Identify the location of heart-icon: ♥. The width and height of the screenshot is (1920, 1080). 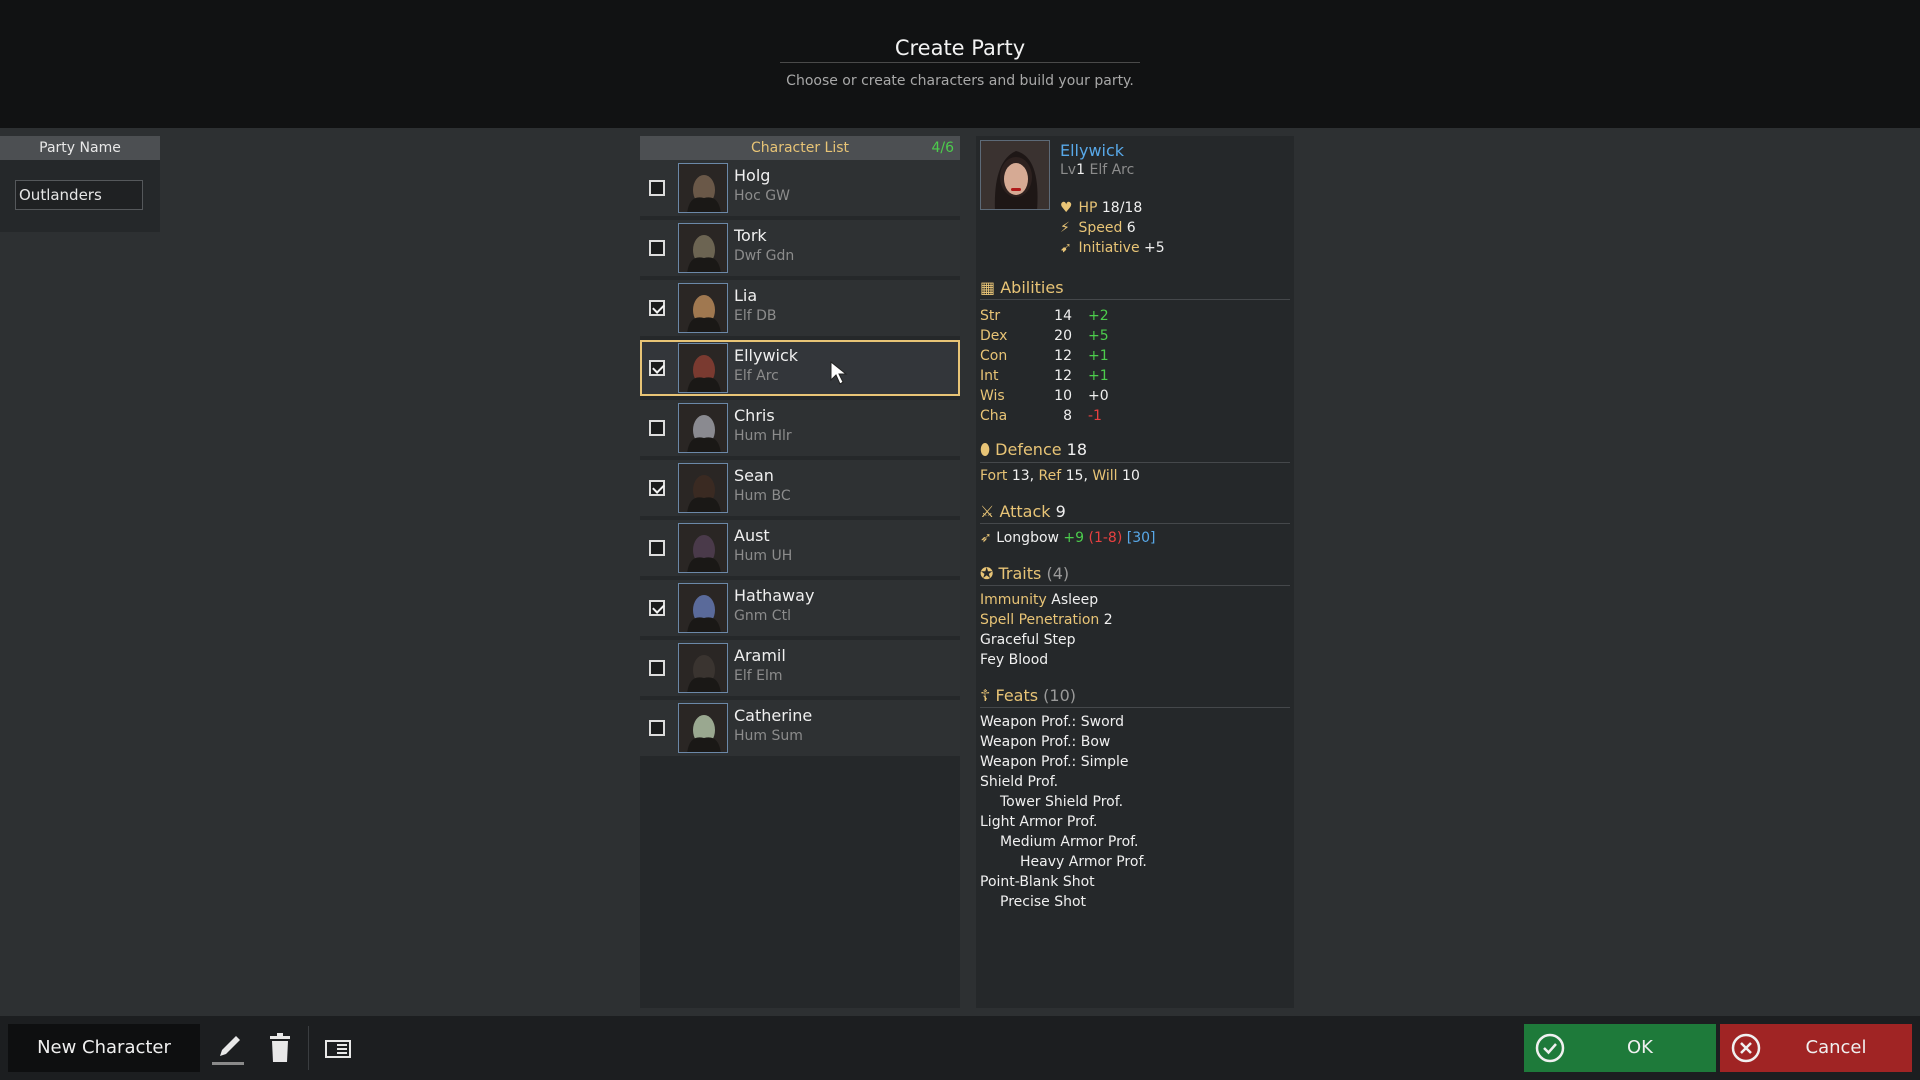
(1066, 208).